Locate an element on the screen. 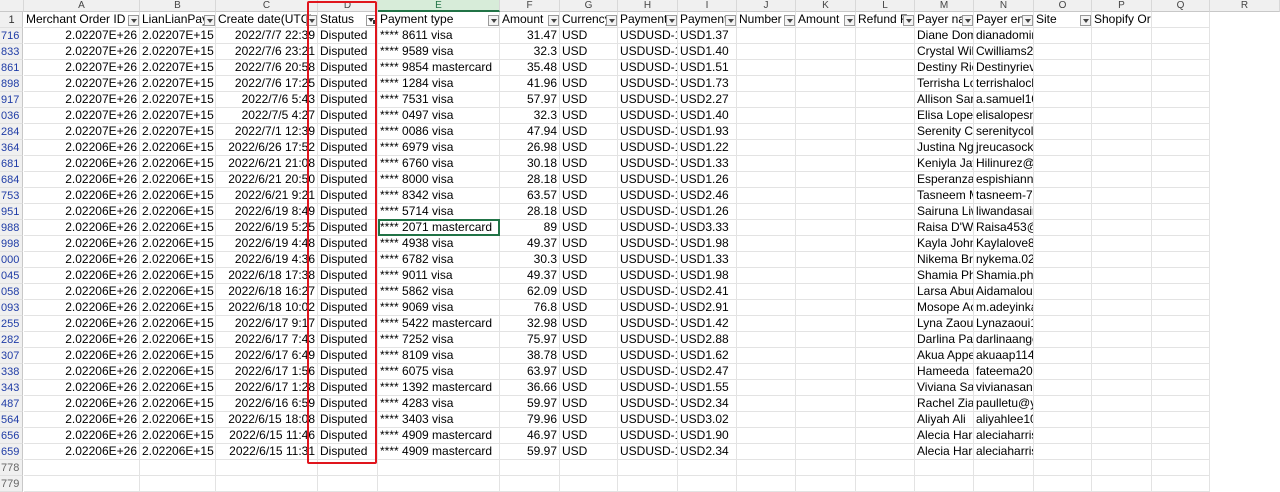 The height and width of the screenshot is (492, 1280). table-cell: 28.18 is located at coordinates (530, 212).